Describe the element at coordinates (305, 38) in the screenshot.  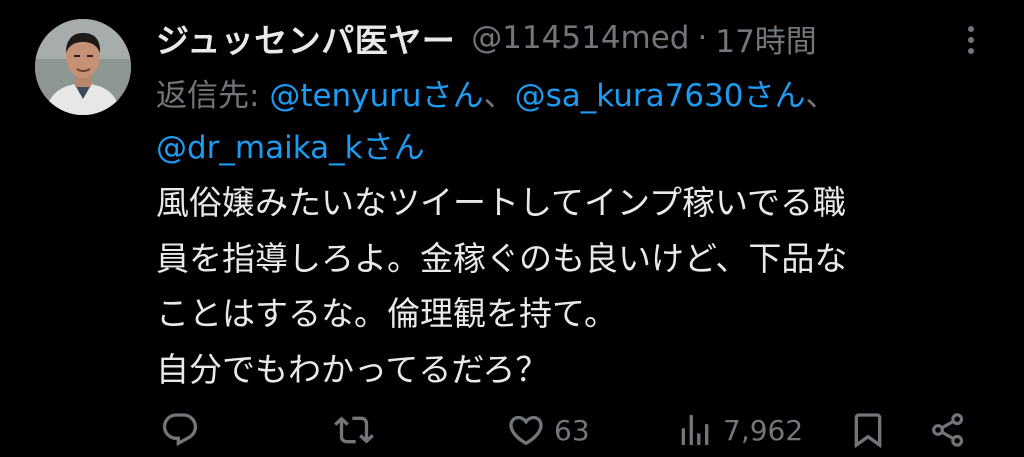
I see `display-name: ジュッセンパ医ヤー` at that location.